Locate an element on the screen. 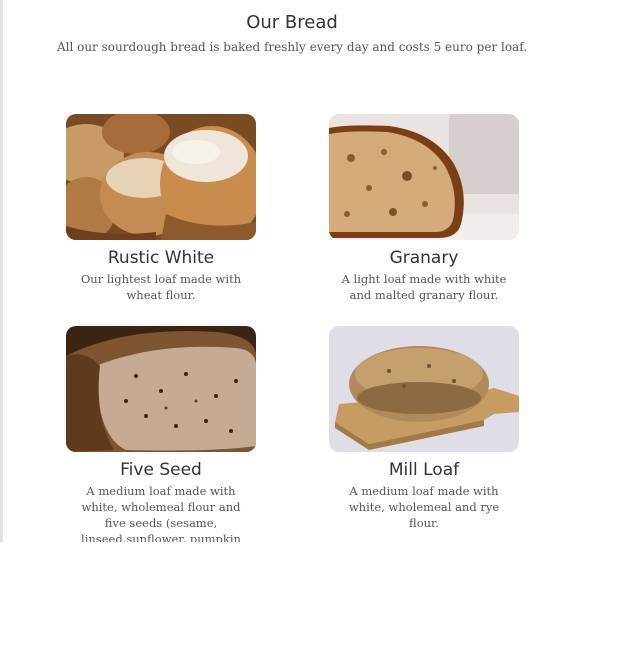 This screenshot has width=639, height=646. mill-loaf-photo is located at coordinates (424, 389).